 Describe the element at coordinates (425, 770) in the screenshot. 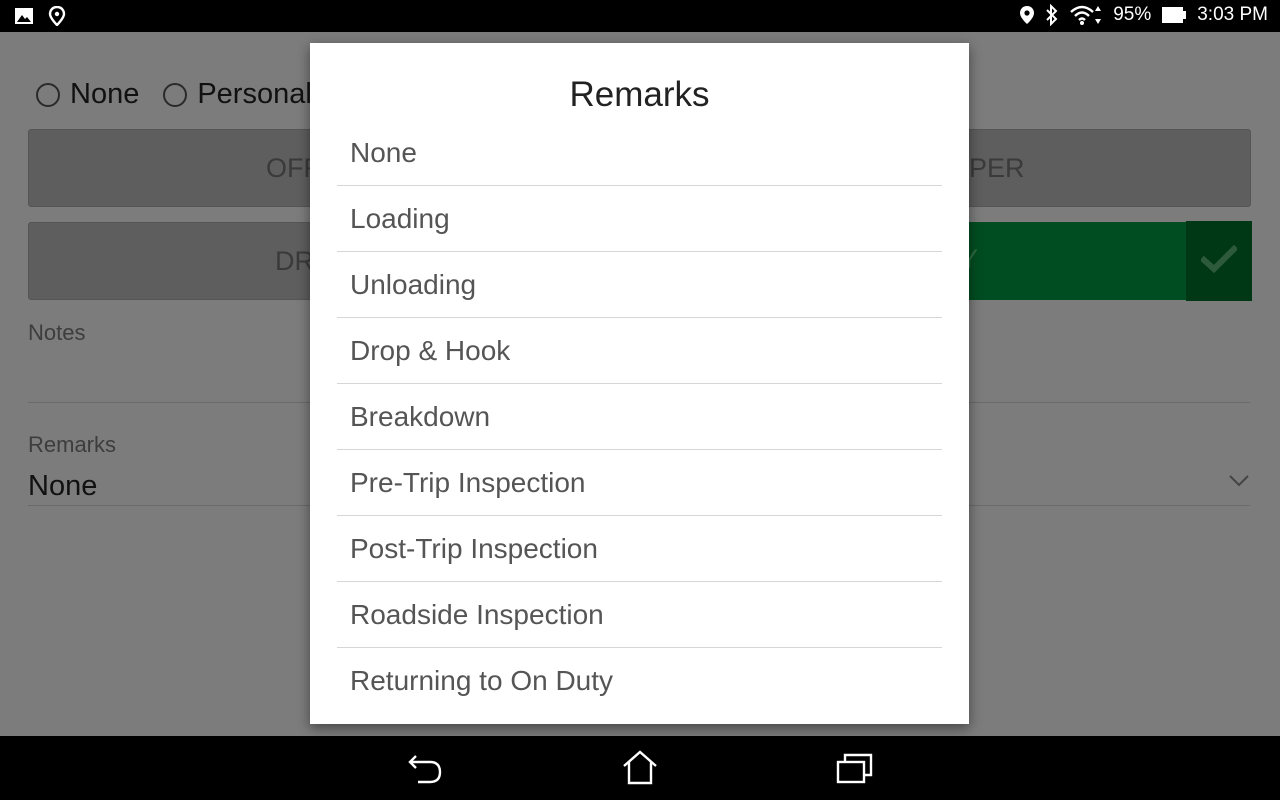

I see `back-icon` at that location.